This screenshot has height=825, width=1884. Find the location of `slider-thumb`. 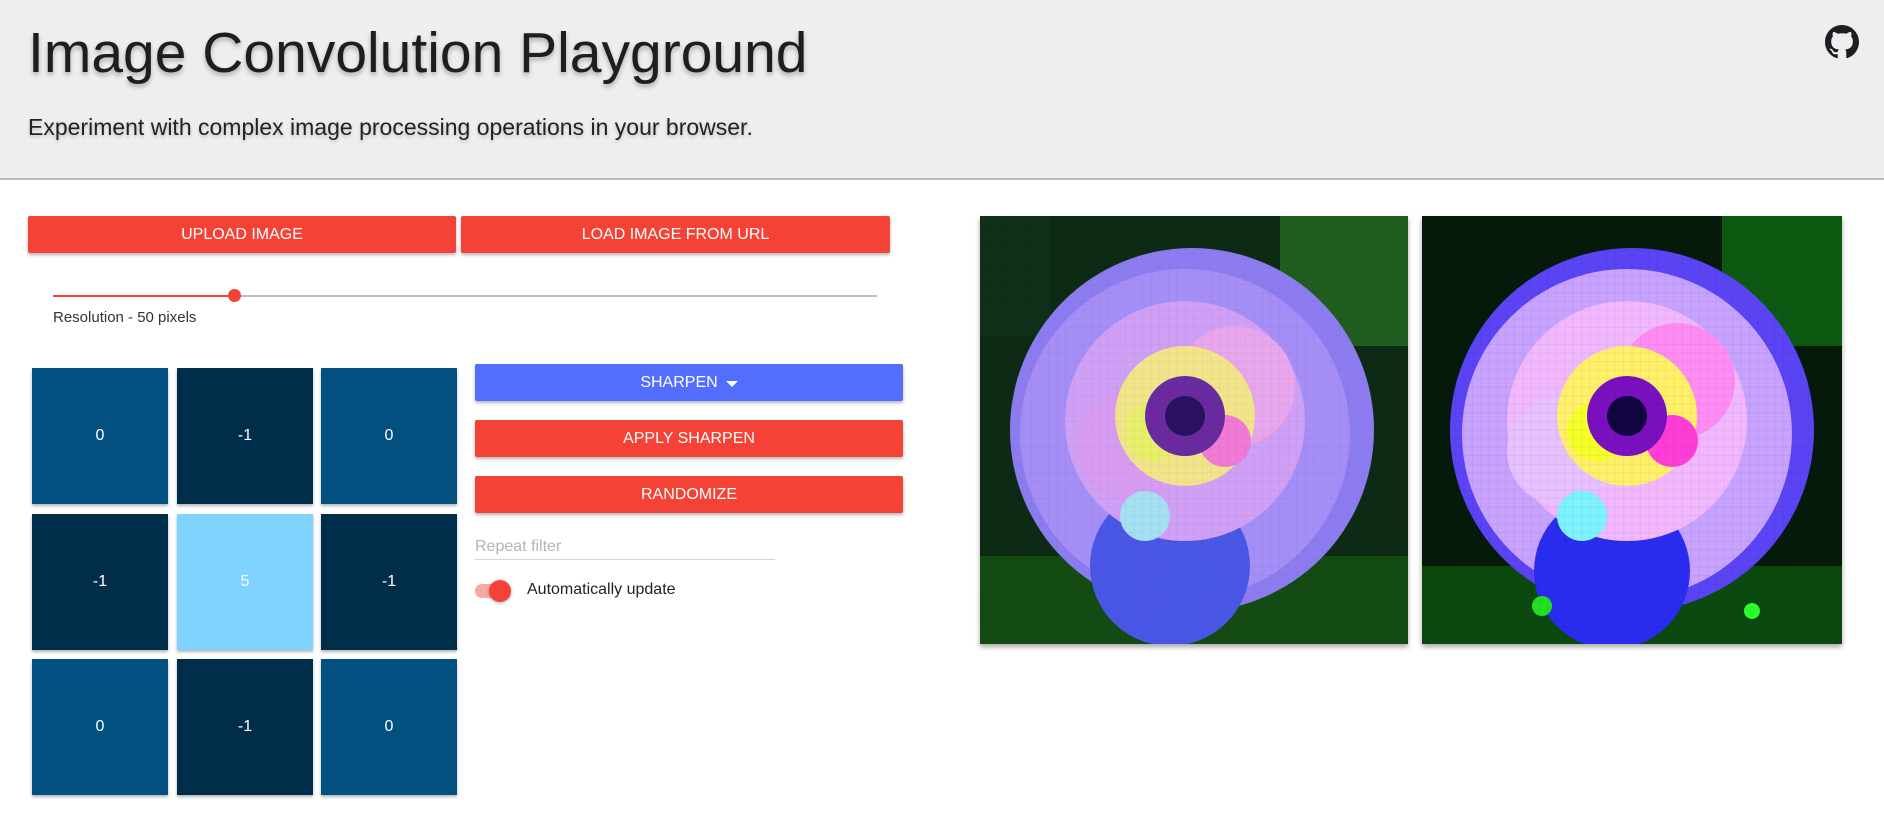

slider-thumb is located at coordinates (235, 295).